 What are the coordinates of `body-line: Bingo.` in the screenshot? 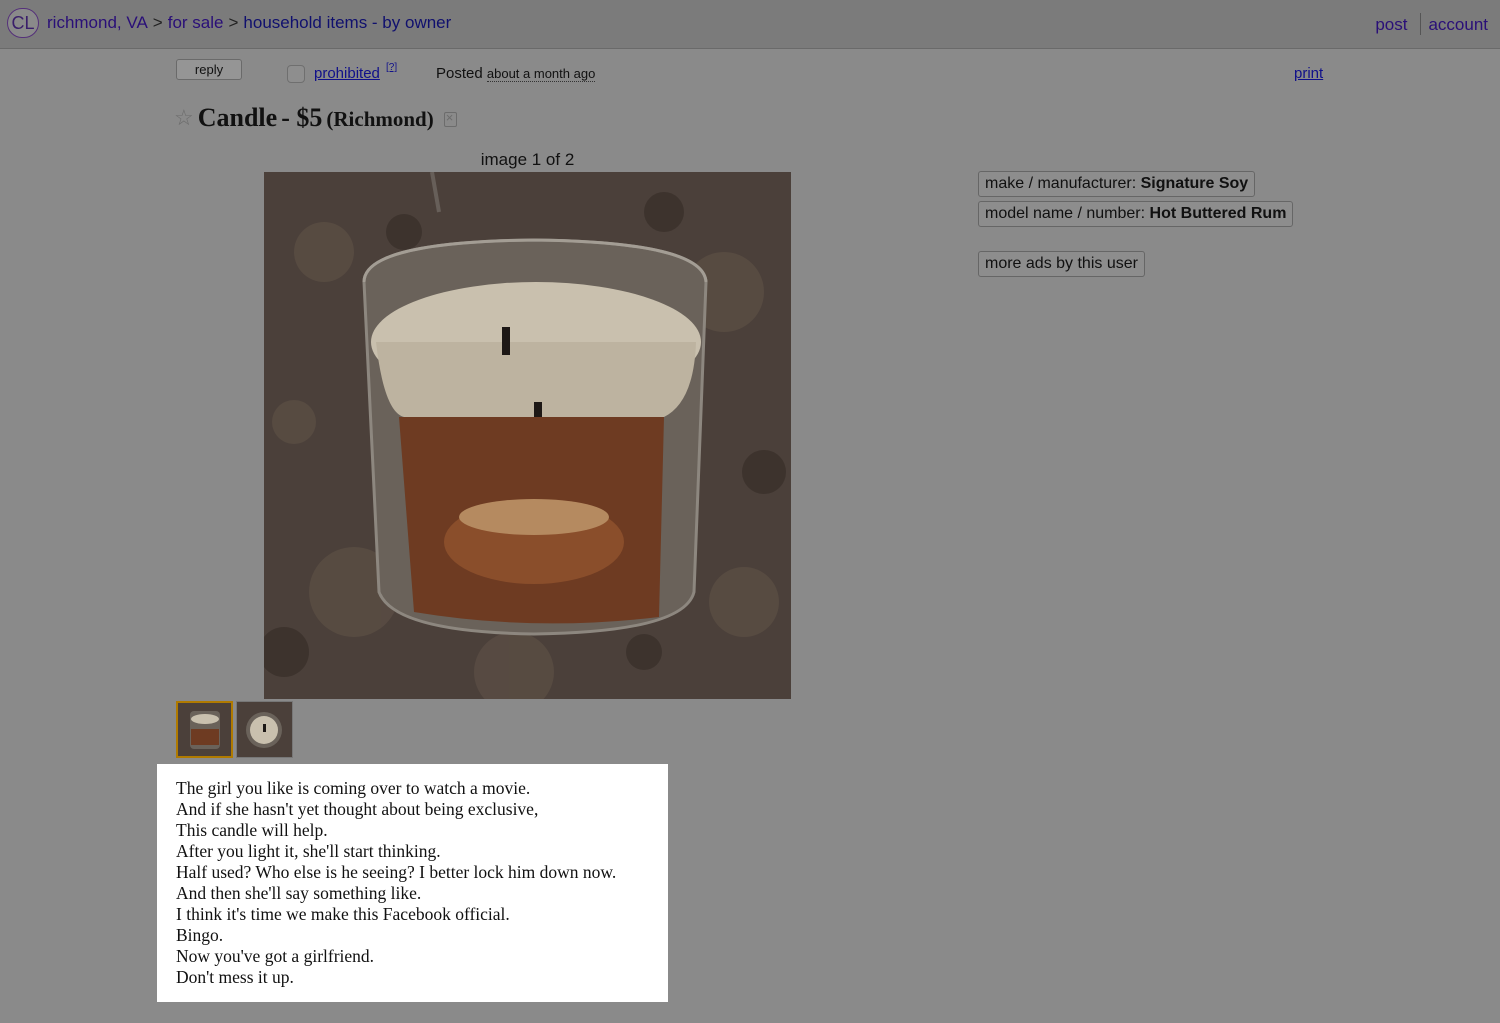 It's located at (200, 935).